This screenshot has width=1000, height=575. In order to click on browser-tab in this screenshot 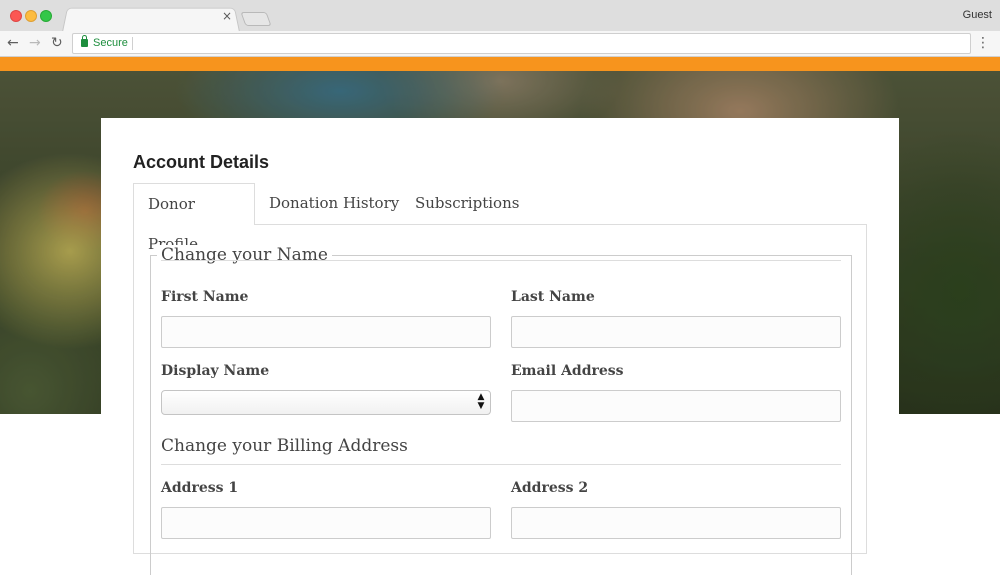, I will do `click(151, 20)`.